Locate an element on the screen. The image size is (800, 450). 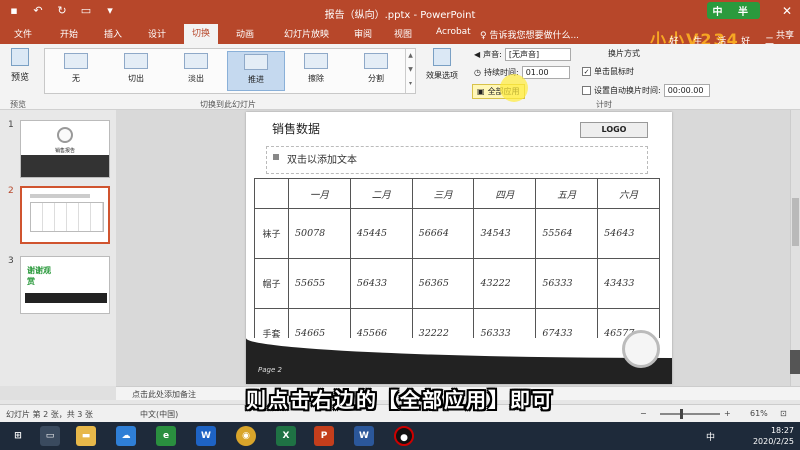
video-subtitle: 则点击右边的【全部应用】即可 is located at coordinates (400, 400).